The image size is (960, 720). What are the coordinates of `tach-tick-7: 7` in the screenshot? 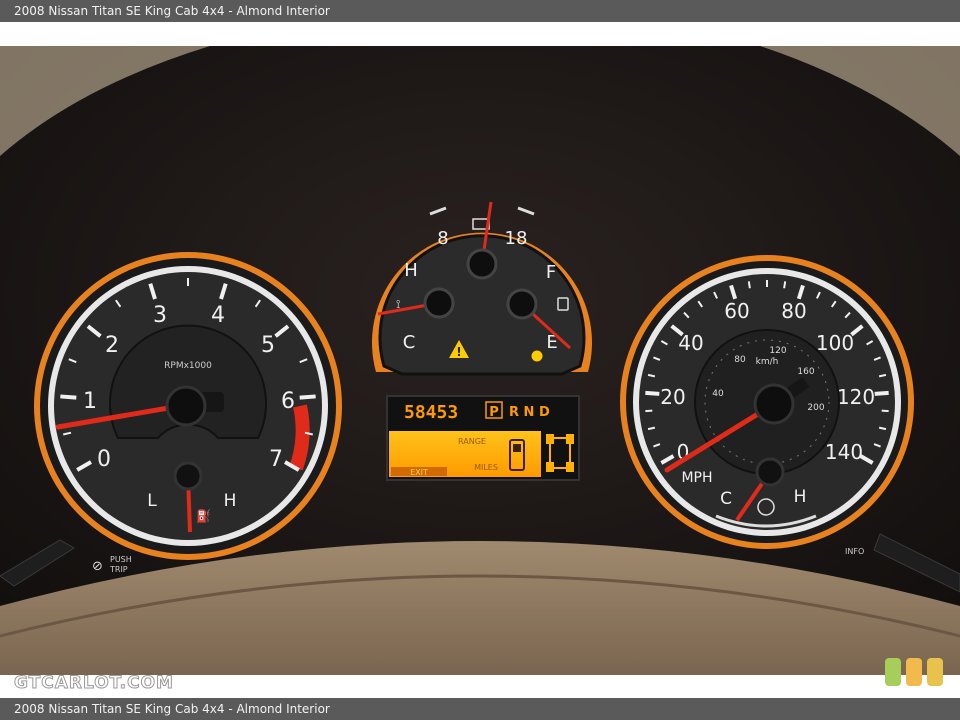 It's located at (276, 459).